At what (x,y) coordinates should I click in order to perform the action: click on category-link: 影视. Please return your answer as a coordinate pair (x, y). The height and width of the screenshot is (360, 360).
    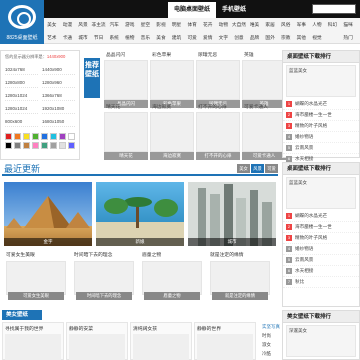
    Looking at the image, I should click on (161, 24).